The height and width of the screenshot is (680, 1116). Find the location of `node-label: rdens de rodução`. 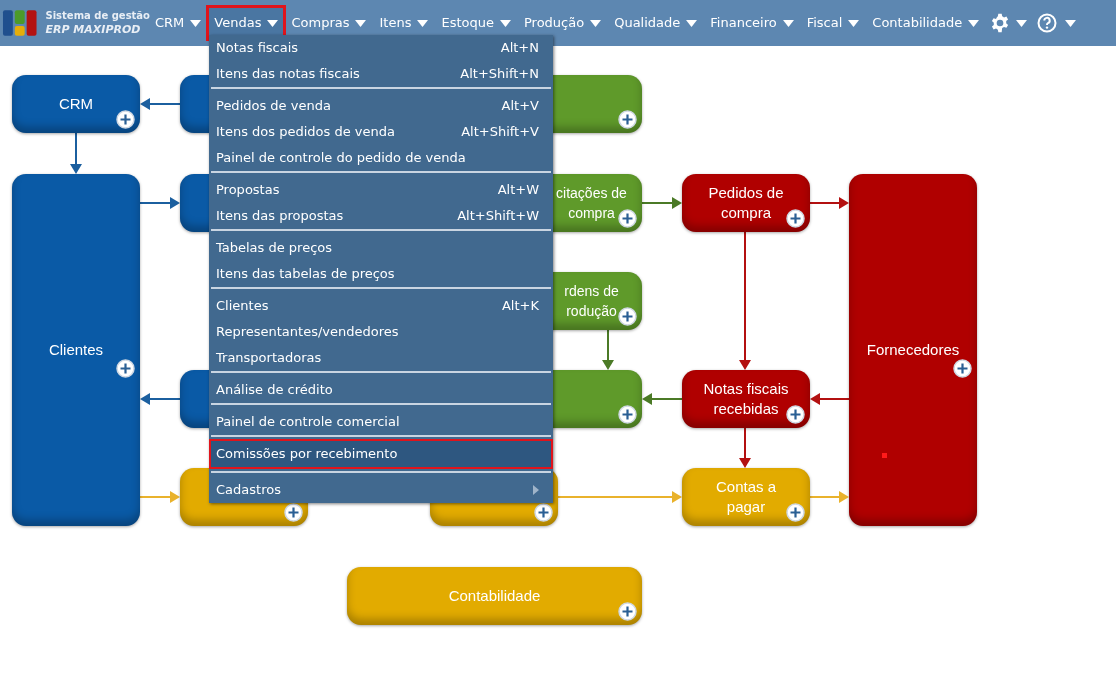

node-label: rdens de rodução is located at coordinates (591, 301).